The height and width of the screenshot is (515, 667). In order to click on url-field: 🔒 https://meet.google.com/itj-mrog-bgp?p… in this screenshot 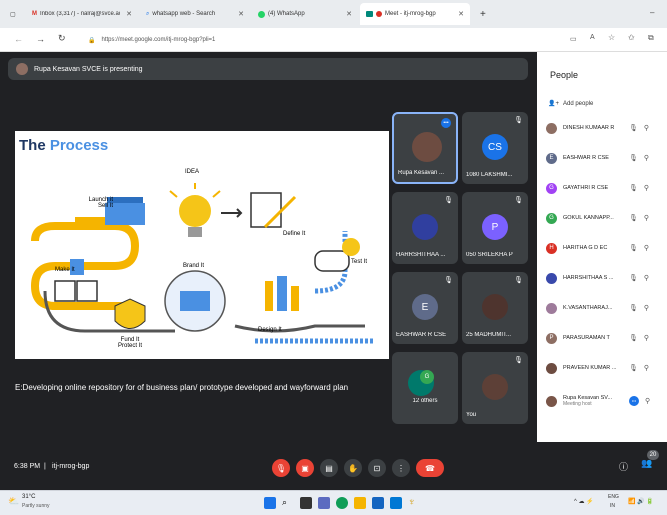, I will do `click(305, 40)`.